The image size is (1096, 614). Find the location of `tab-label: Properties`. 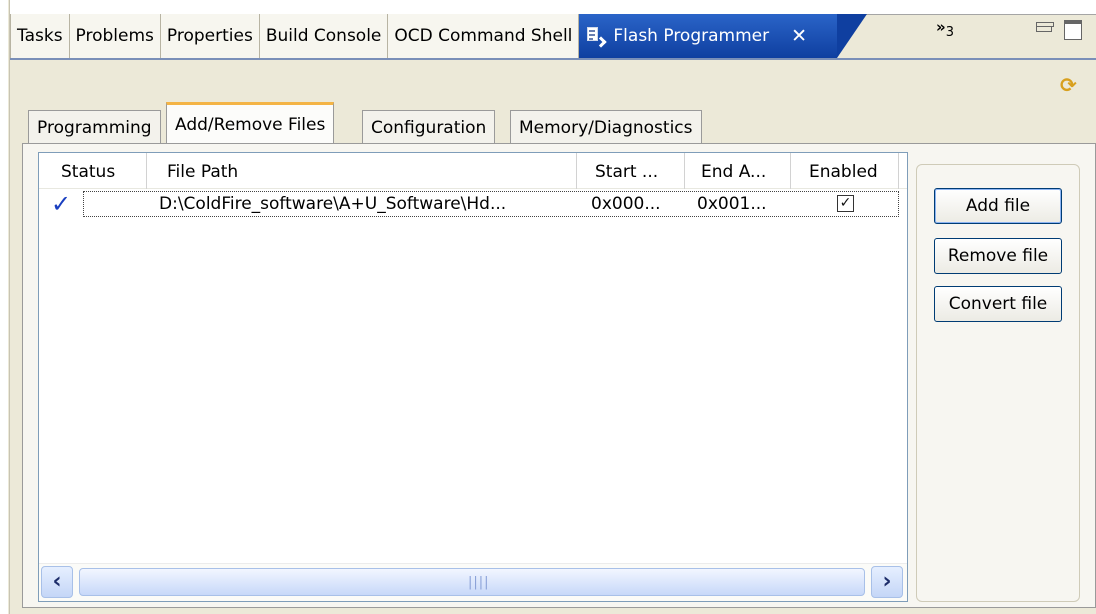

tab-label: Properties is located at coordinates (209, 36).